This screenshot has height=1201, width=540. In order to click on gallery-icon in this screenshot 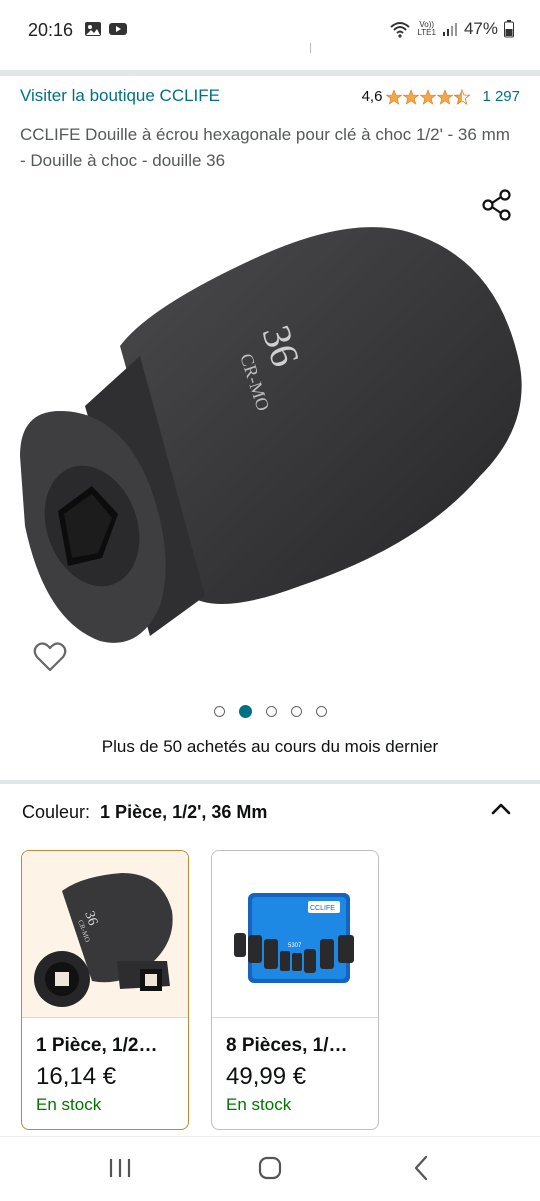, I will do `click(93, 29)`.